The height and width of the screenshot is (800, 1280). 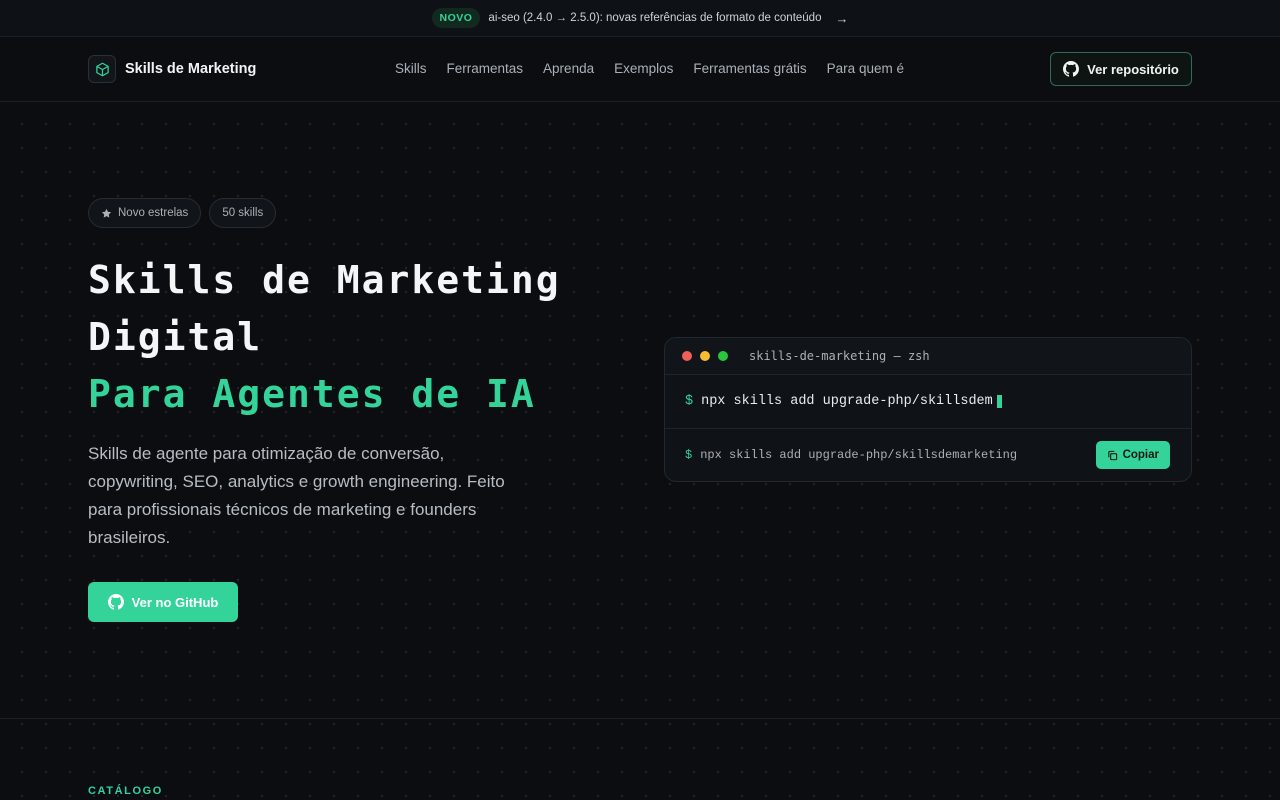 I want to click on hero-title-line3: Para Agentes de IA, so click(x=312, y=394).